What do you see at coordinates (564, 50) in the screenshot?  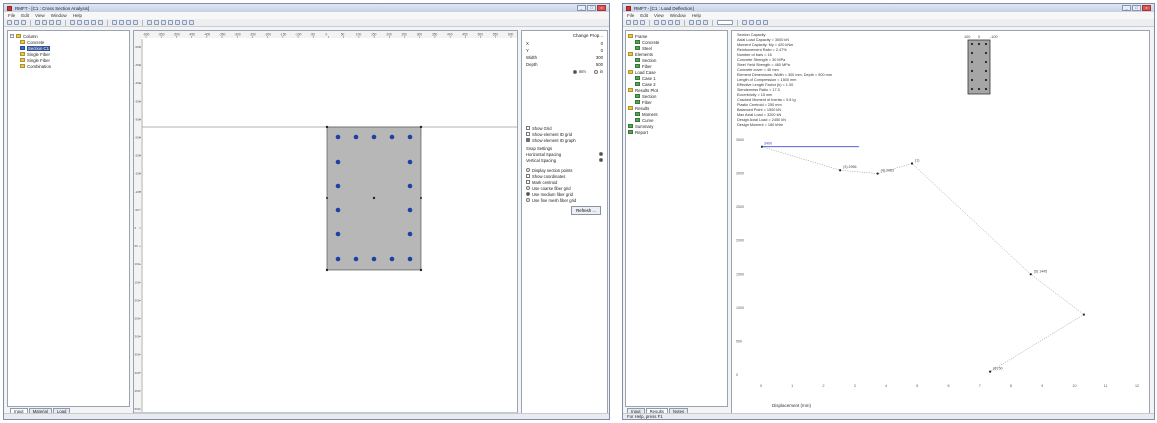 I see `prop-row-y: Y0` at bounding box center [564, 50].